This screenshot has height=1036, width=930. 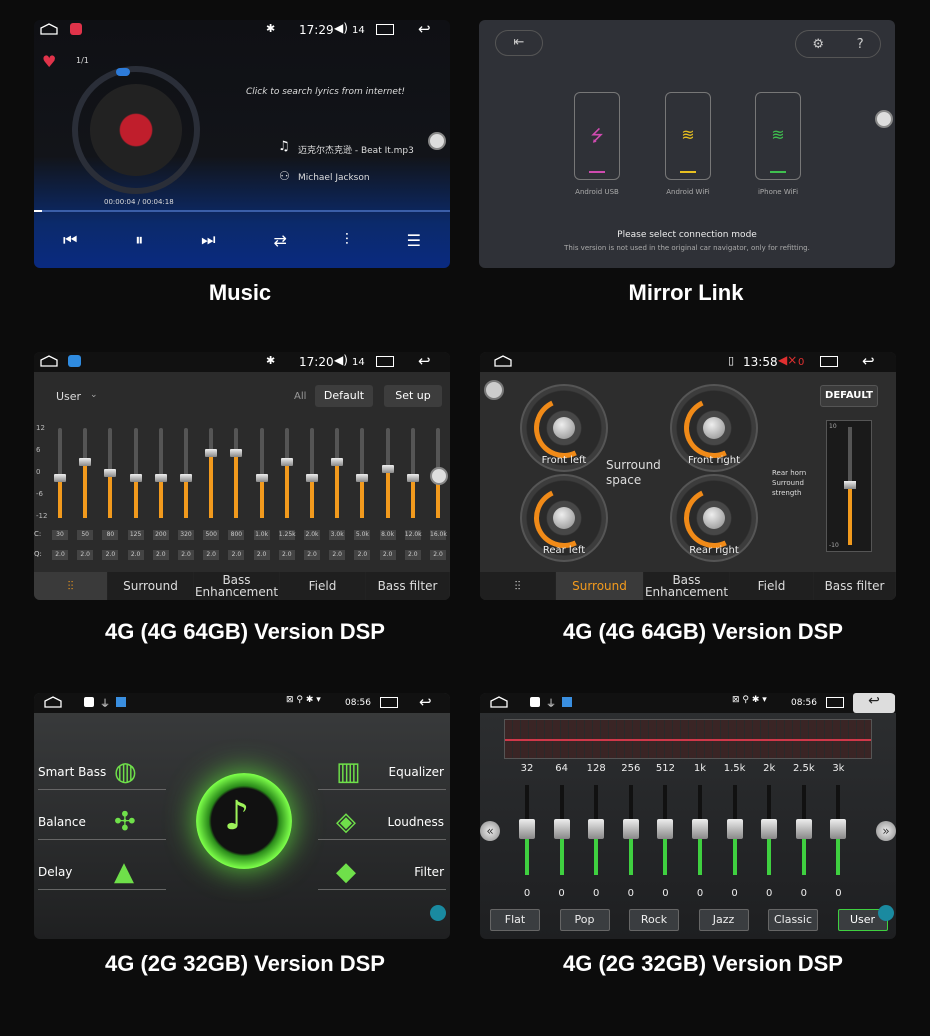 I want to click on playlist-icon: ☰, so click(x=414, y=240).